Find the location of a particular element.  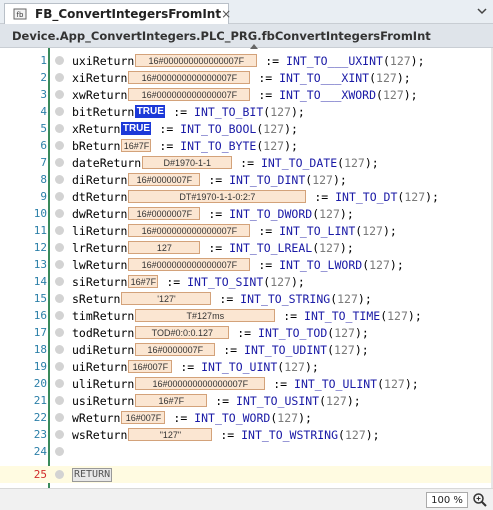

monitor-value: DT#1970-1-1-0:2:7 is located at coordinates (217, 196).